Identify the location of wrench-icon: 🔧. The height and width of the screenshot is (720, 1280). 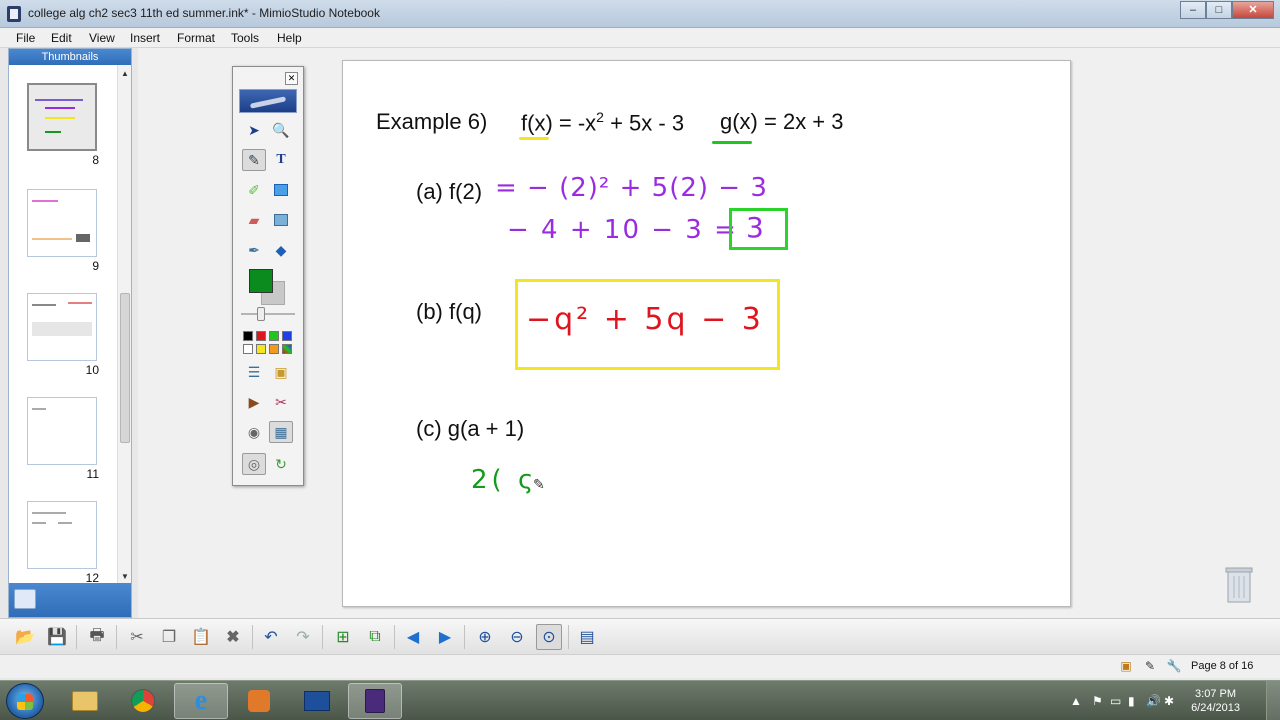
(1174, 667).